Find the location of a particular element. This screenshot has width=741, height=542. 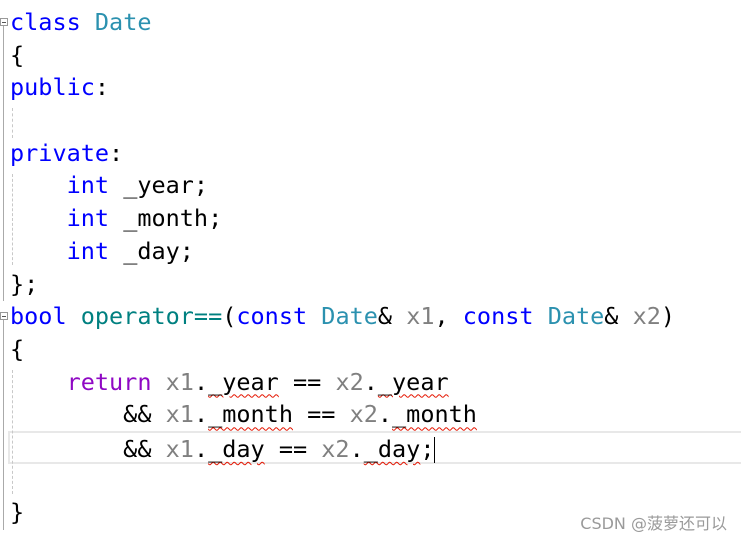

code-line: int _month; is located at coordinates (370, 218).